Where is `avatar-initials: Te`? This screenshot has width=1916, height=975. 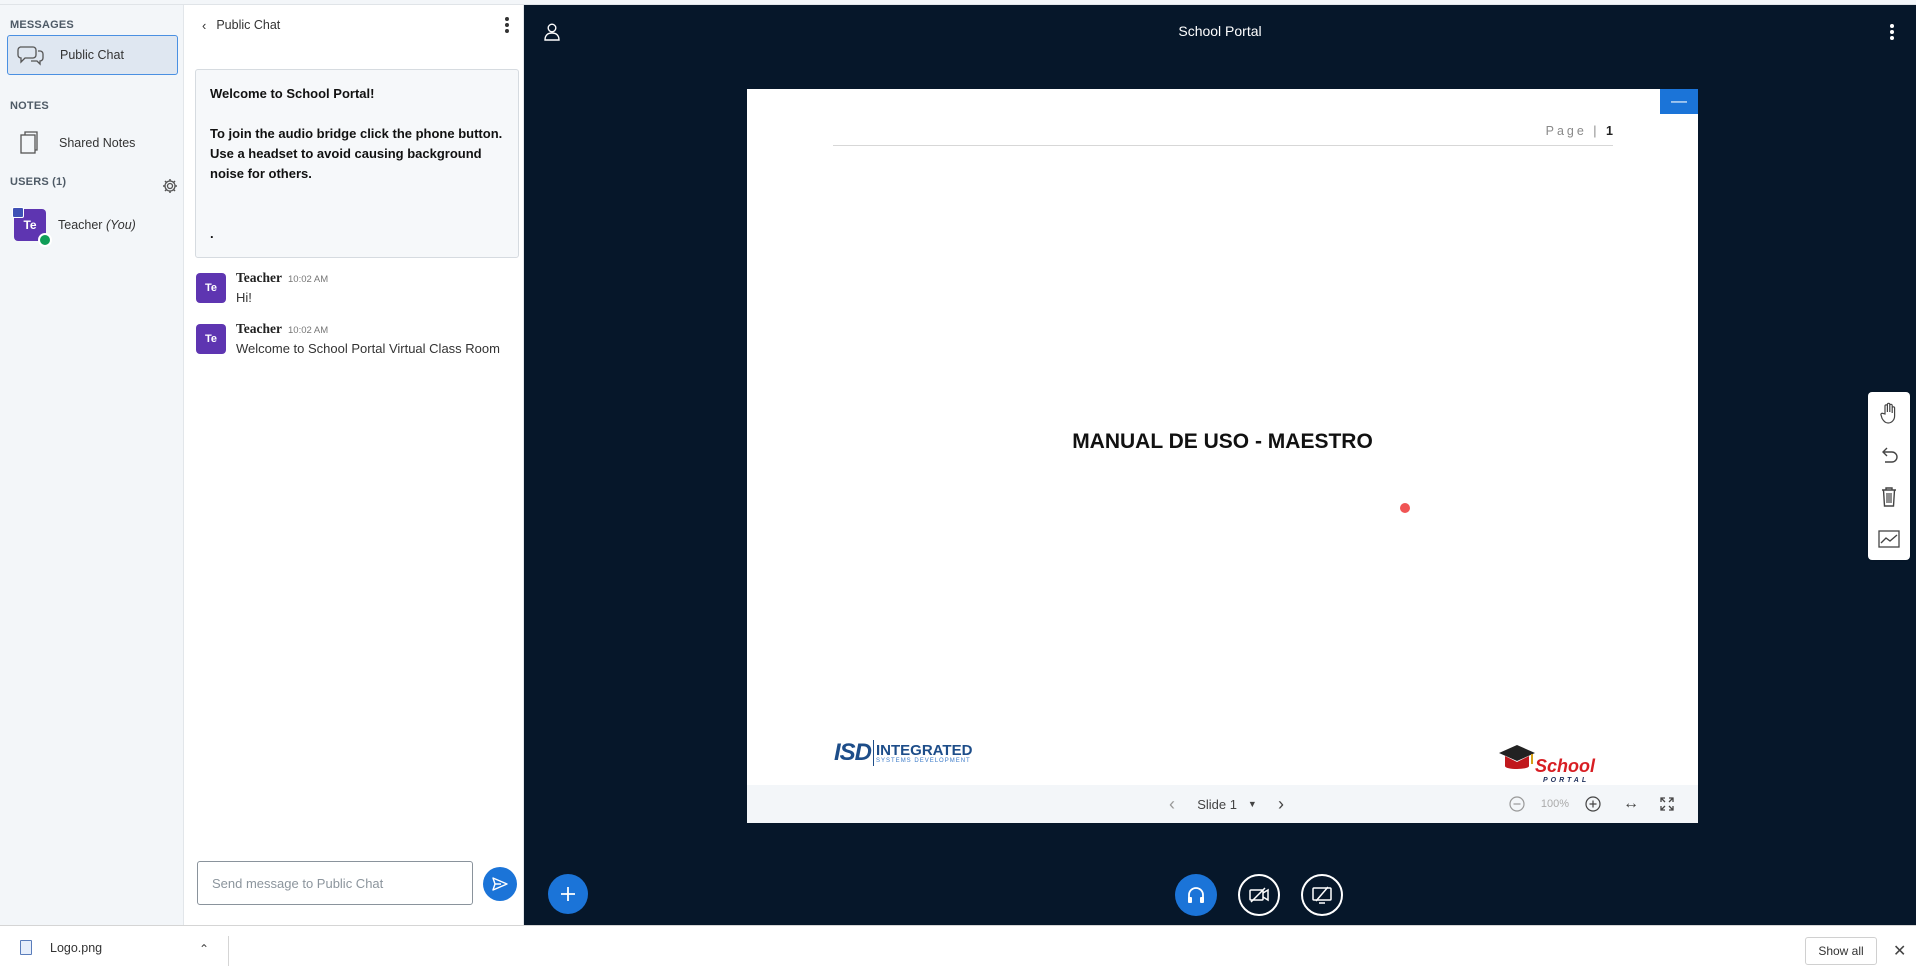 avatar-initials: Te is located at coordinates (30, 225).